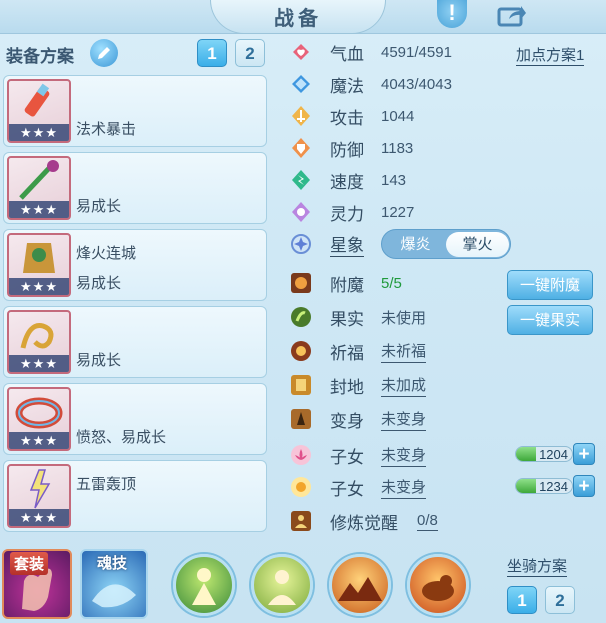  I want to click on equipment-effect: 法术暴击, so click(106, 129).